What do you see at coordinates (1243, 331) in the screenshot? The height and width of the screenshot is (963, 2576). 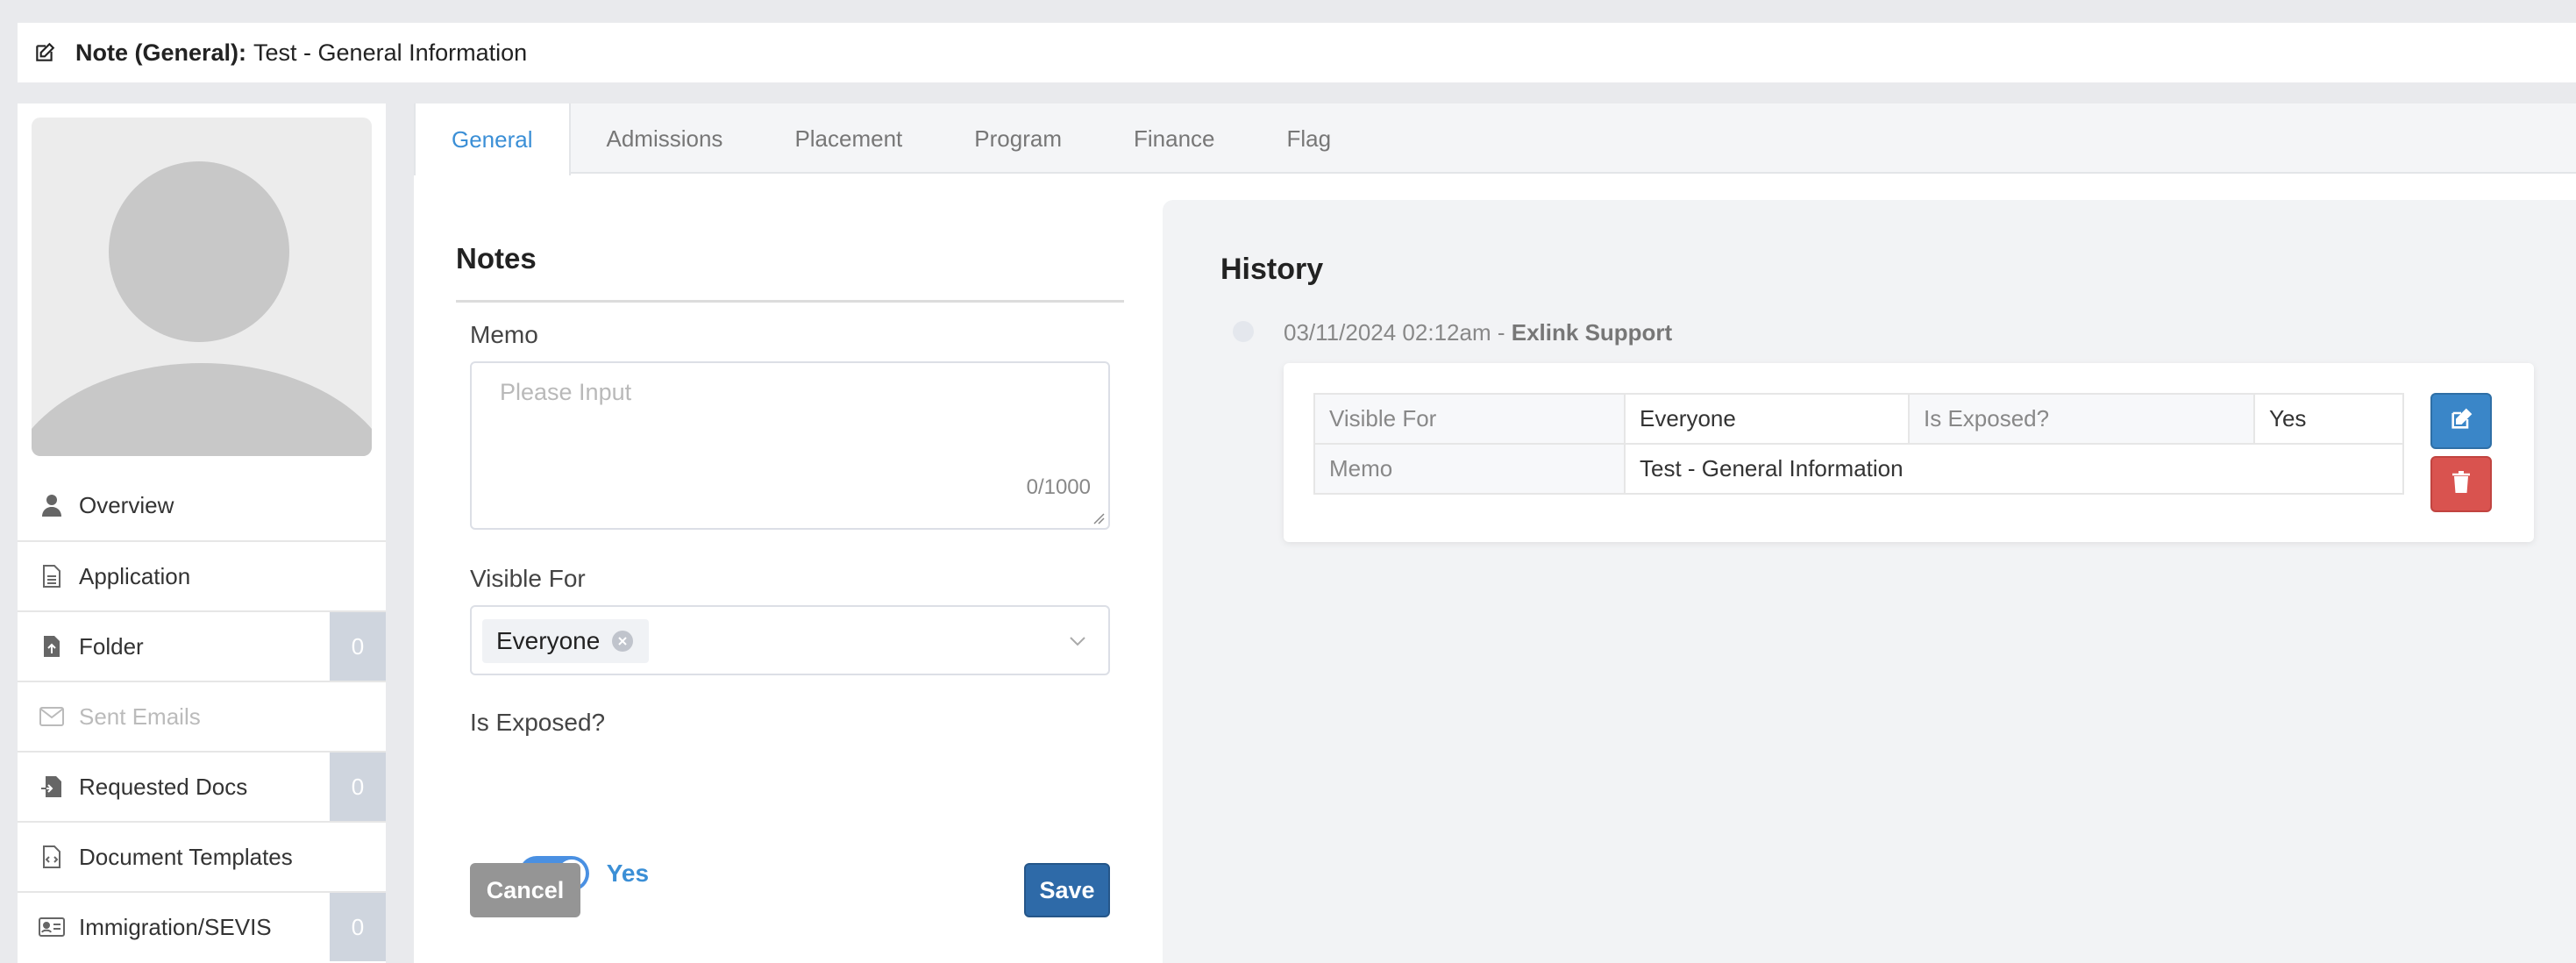 I see `timeline-dot` at bounding box center [1243, 331].